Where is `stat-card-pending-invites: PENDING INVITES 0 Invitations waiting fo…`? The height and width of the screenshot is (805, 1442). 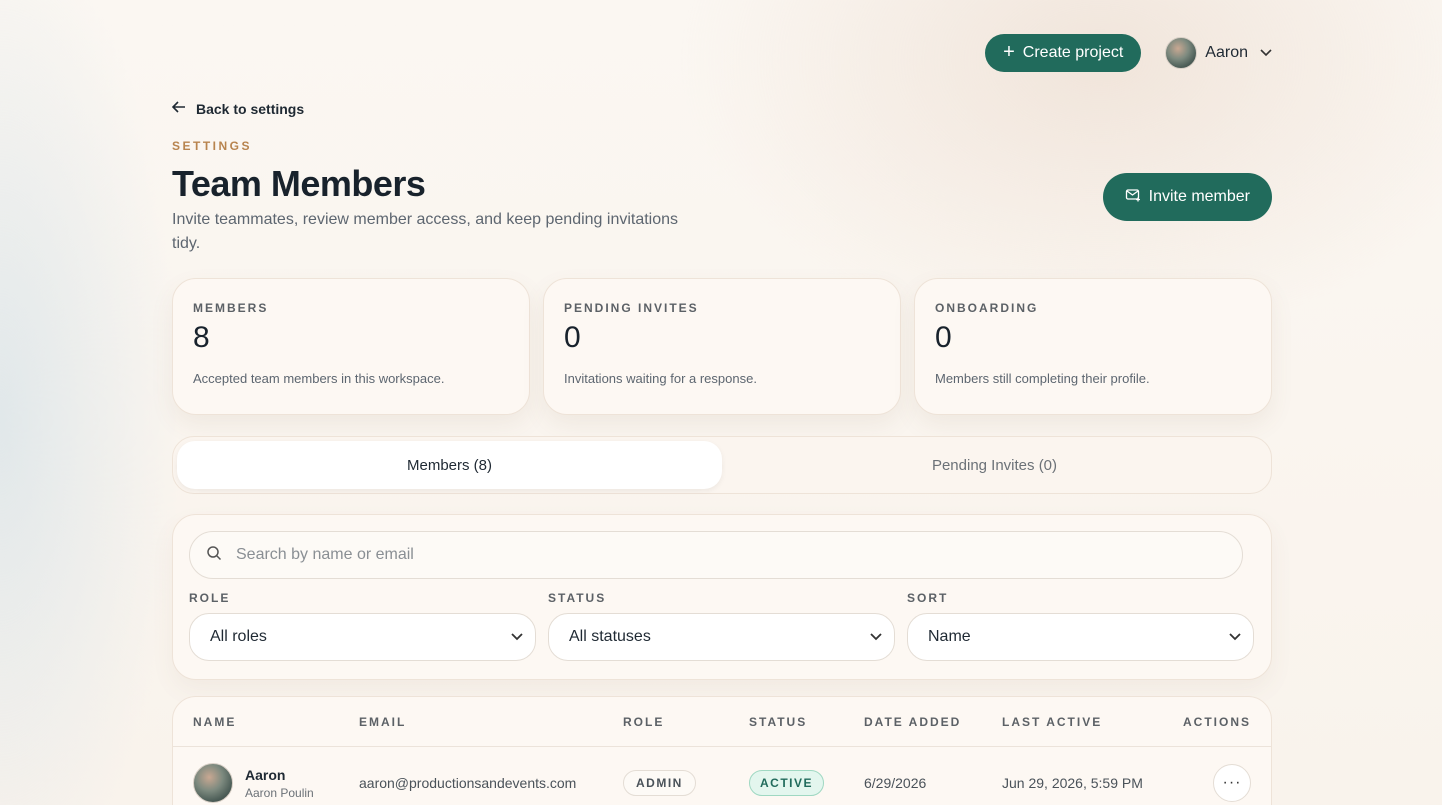 stat-card-pending-invites: PENDING INVITES 0 Invitations waiting fo… is located at coordinates (722, 346).